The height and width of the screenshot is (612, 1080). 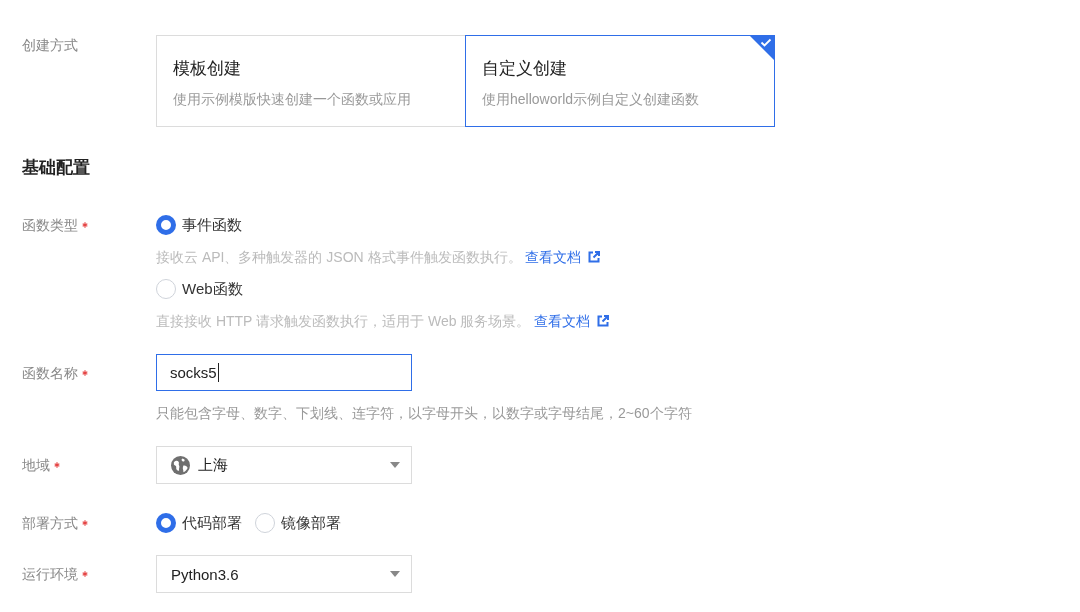 What do you see at coordinates (284, 574) in the screenshot?
I see `dropdown: Python3.6` at bounding box center [284, 574].